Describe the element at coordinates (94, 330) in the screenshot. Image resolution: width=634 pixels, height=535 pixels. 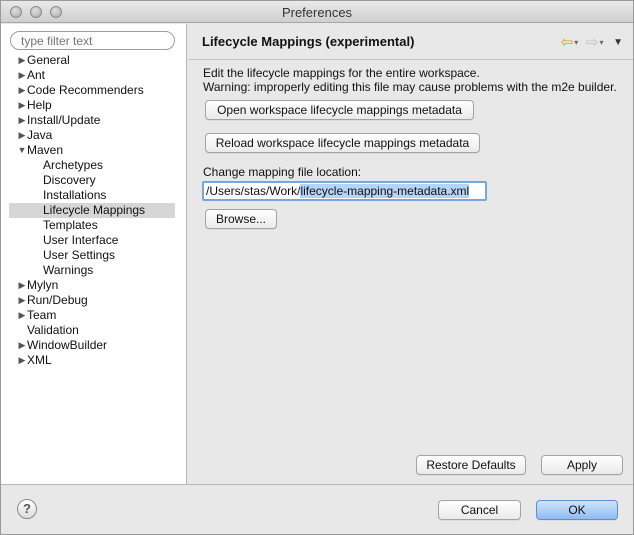
I see `tree-item-validation: Validation` at that location.